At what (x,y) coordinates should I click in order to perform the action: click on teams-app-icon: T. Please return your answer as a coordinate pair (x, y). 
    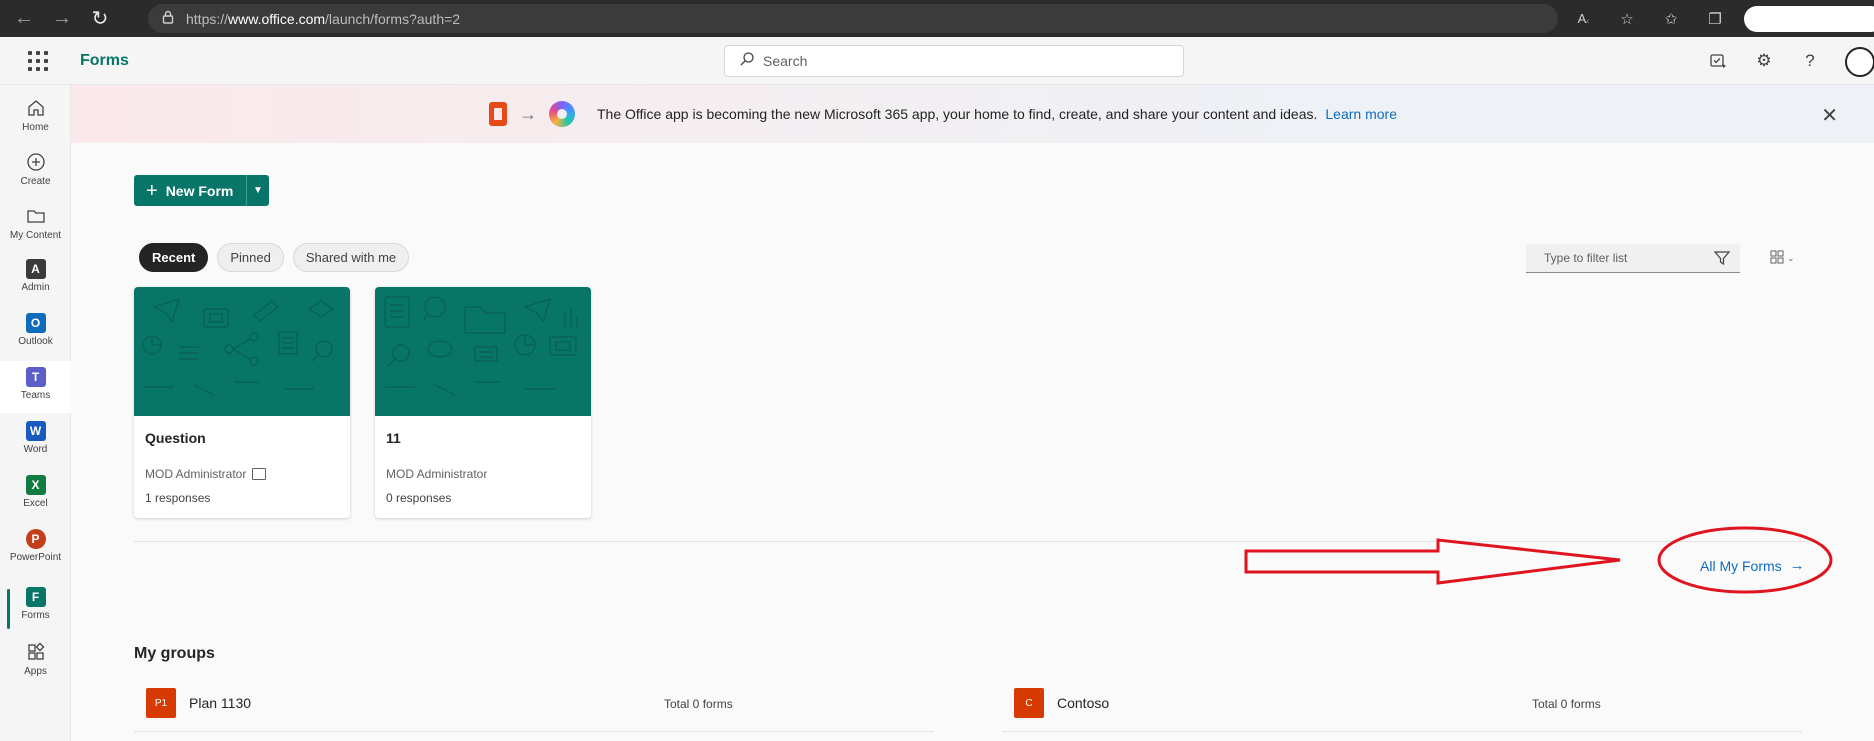
    Looking at the image, I should click on (35, 377).